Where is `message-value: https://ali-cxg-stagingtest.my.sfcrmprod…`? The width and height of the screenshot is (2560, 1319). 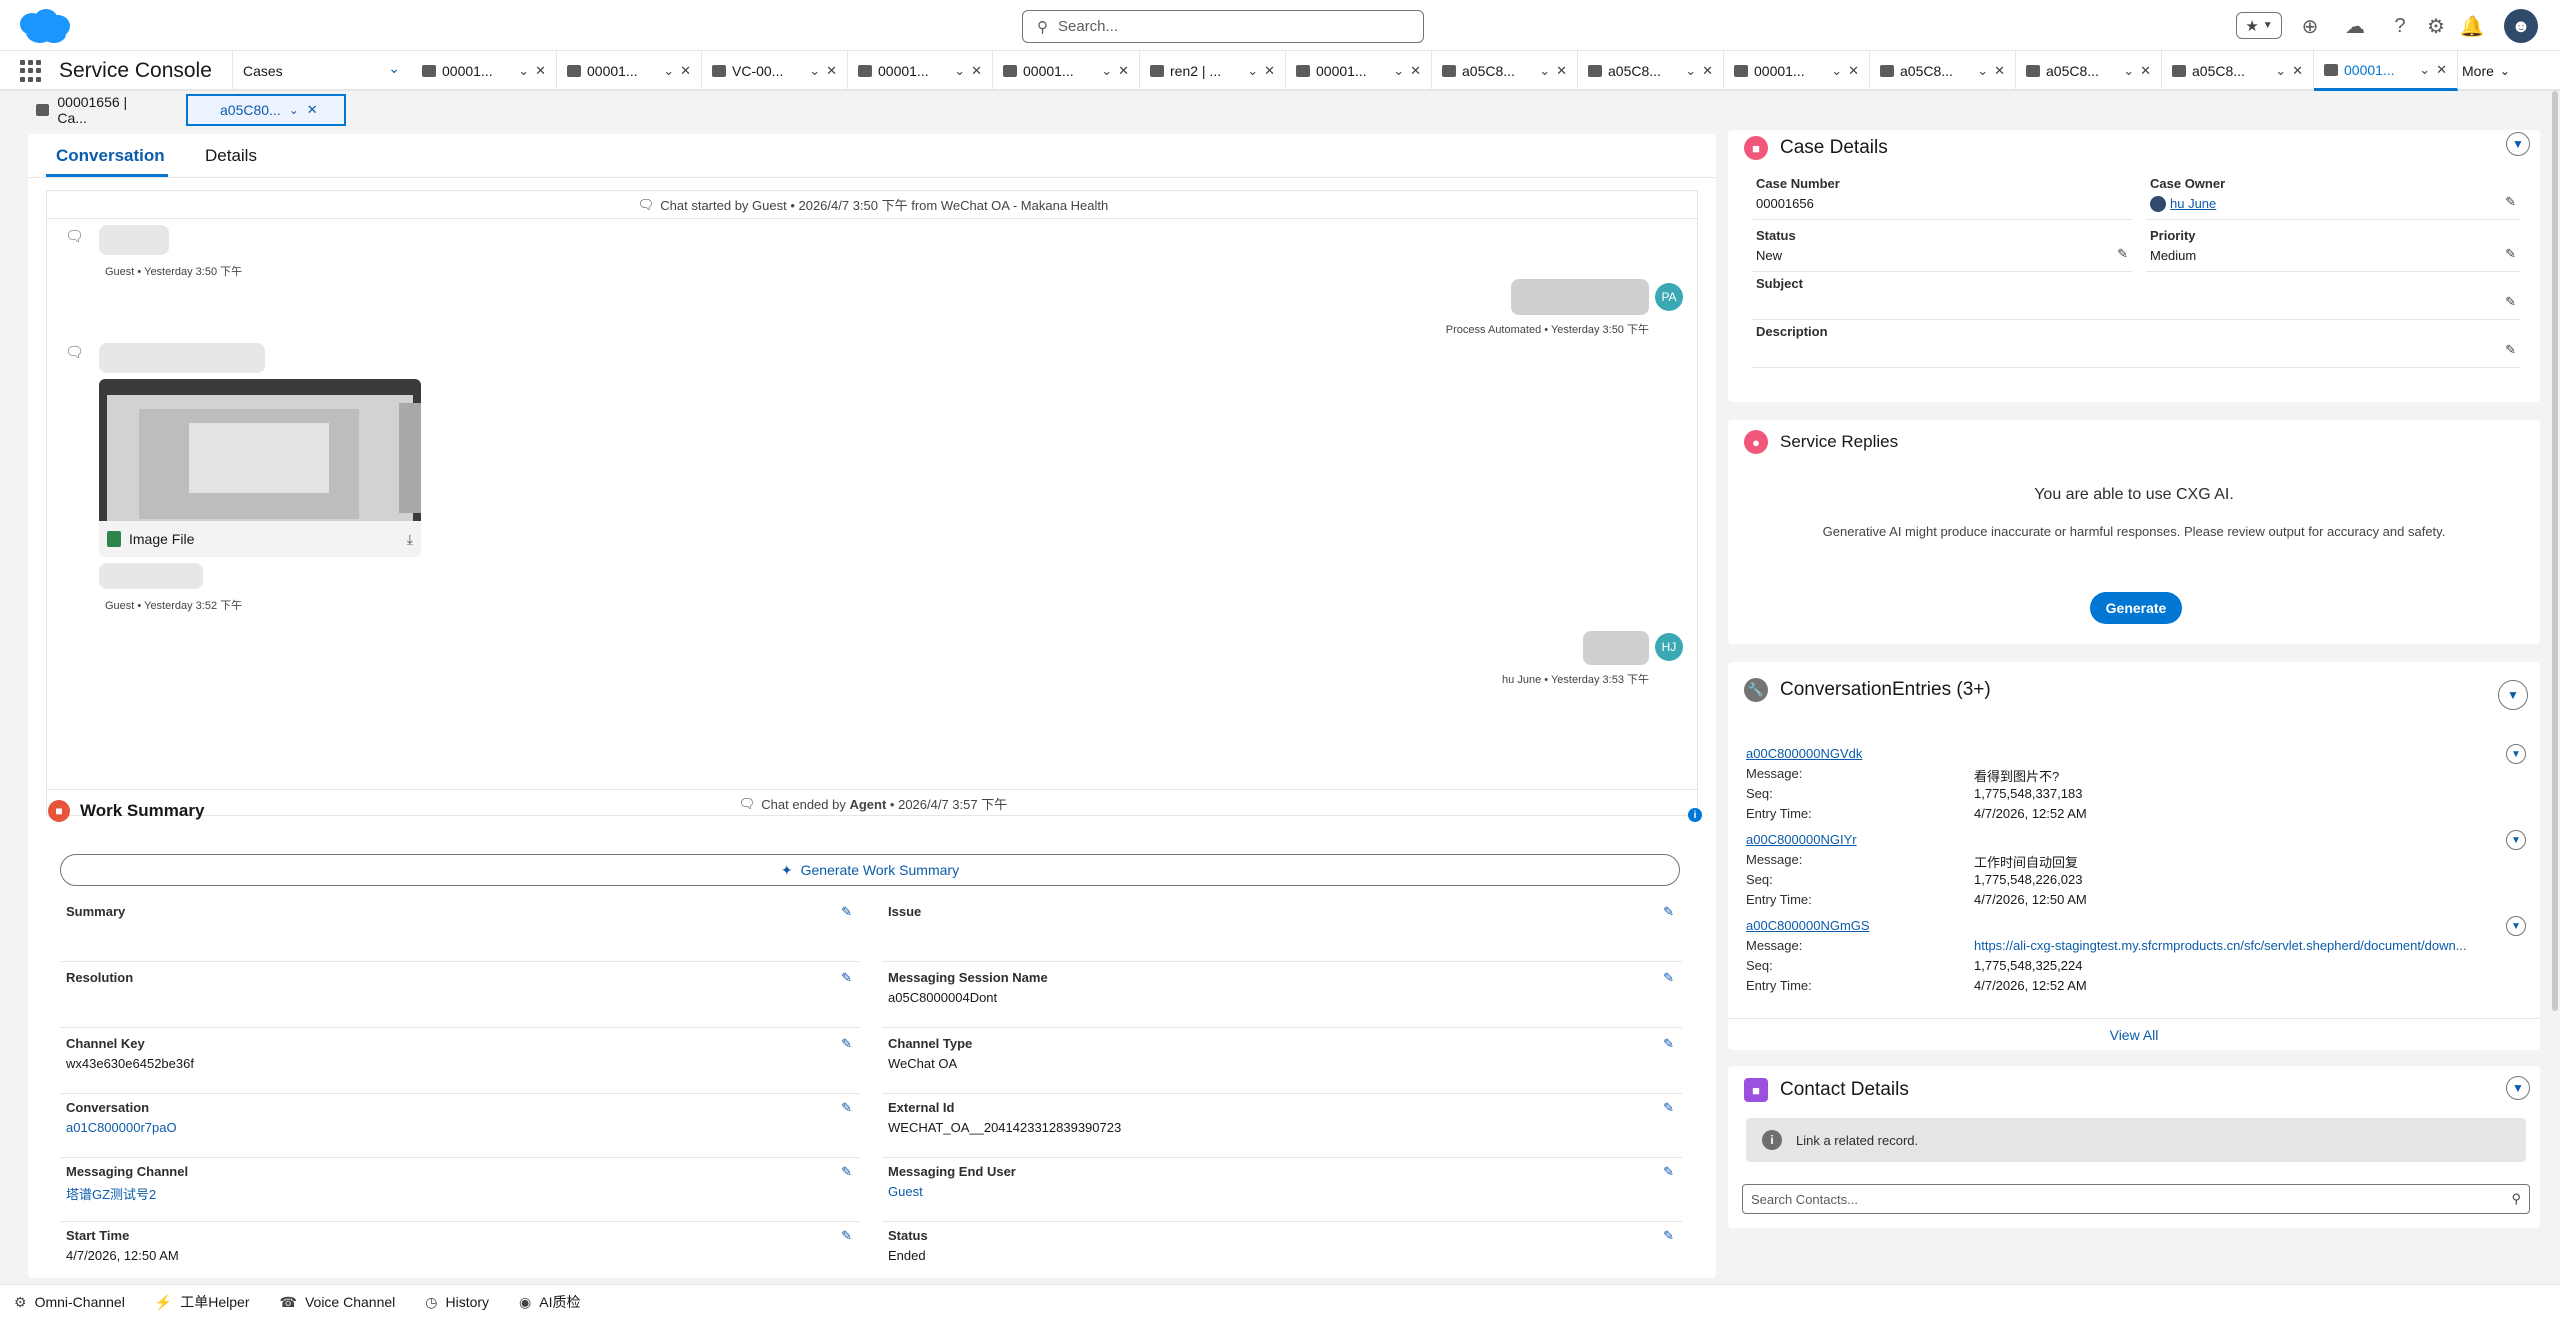 message-value: https://ali-cxg-stagingtest.my.sfcrmprod… is located at coordinates (2249, 945).